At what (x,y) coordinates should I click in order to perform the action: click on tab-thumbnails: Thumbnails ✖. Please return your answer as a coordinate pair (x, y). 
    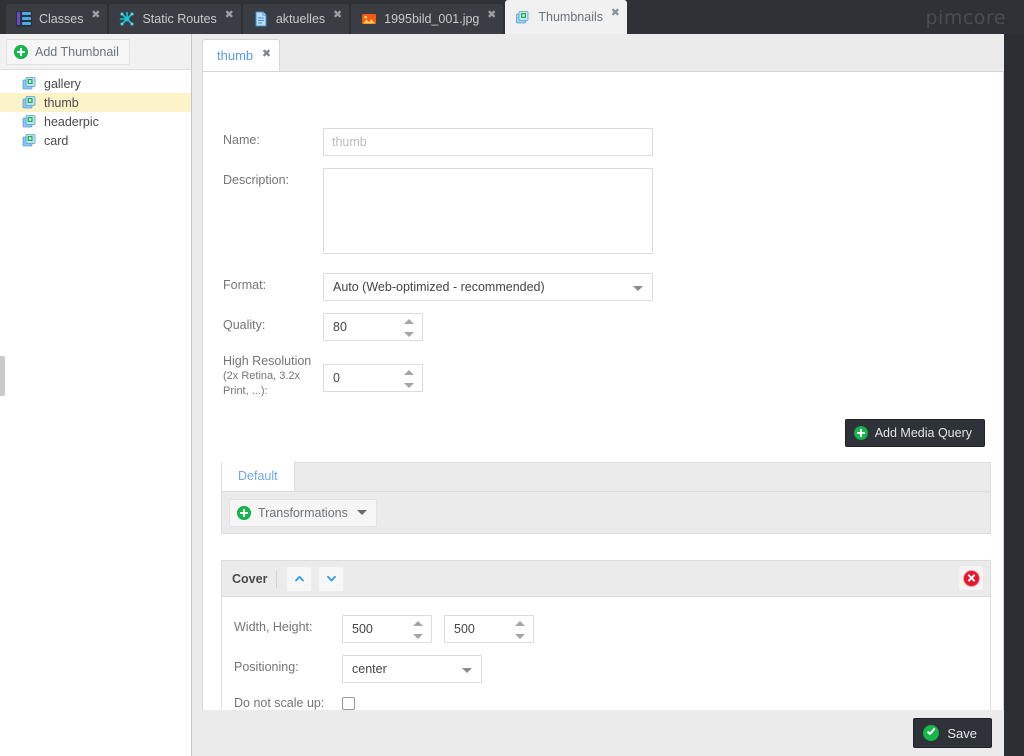
    Looking at the image, I should click on (566, 17).